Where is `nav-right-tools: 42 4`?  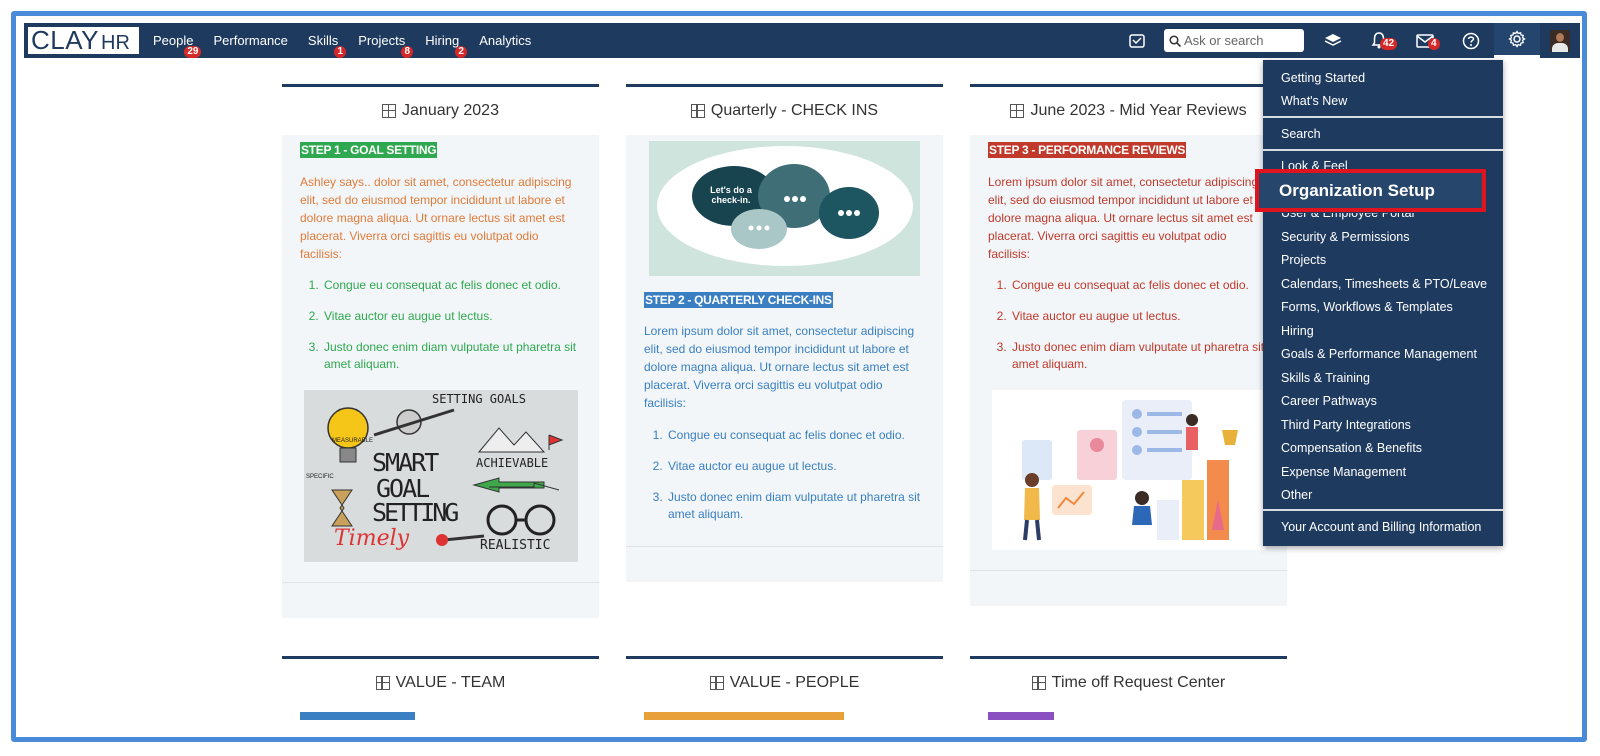 nav-right-tools: 42 4 is located at coordinates (1347, 40).